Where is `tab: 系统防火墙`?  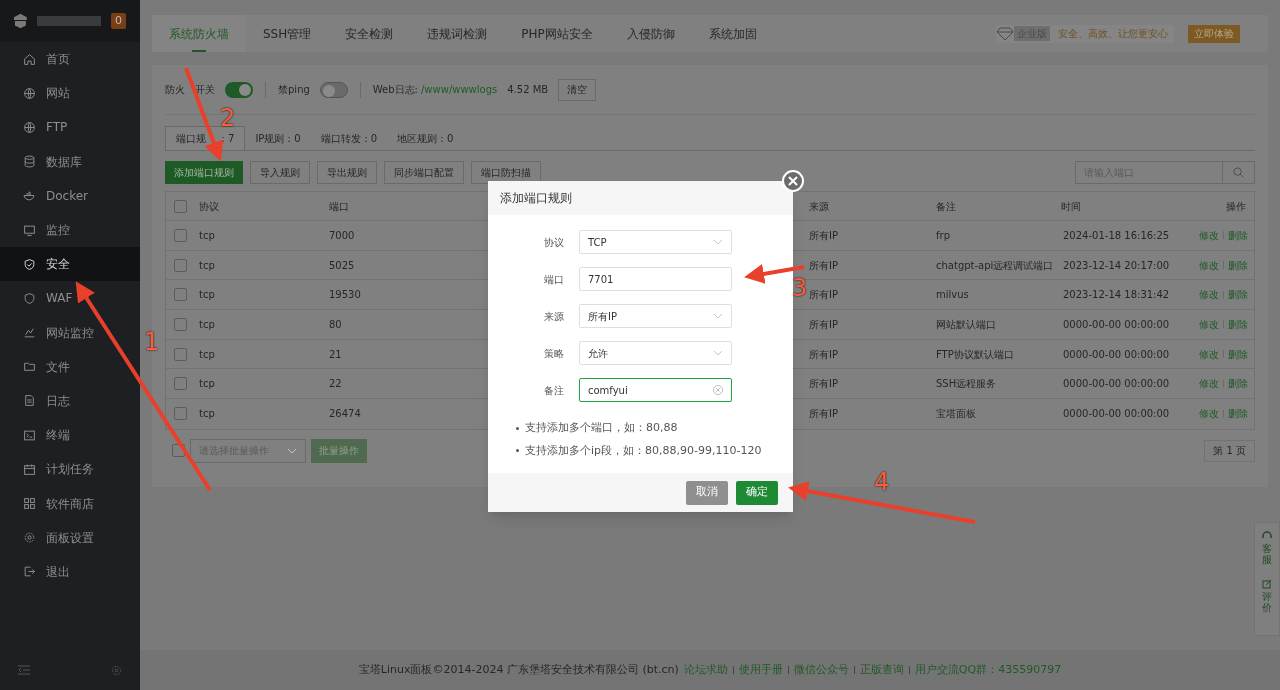 tab: 系统防火墙 is located at coordinates (199, 33).